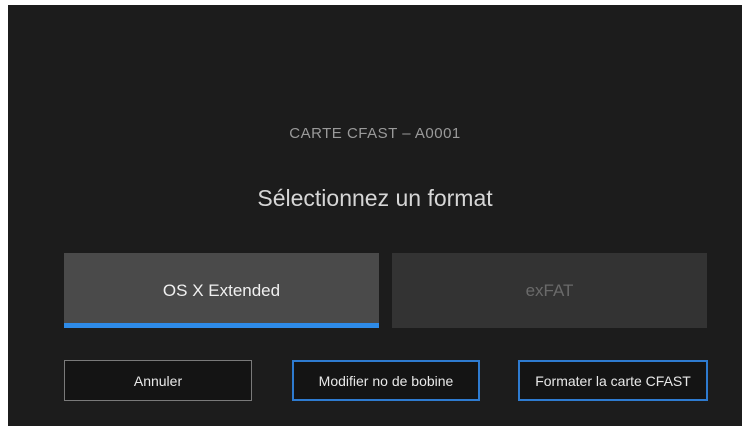  I want to click on format-card-button: Formater la carte CFAST, so click(613, 380).